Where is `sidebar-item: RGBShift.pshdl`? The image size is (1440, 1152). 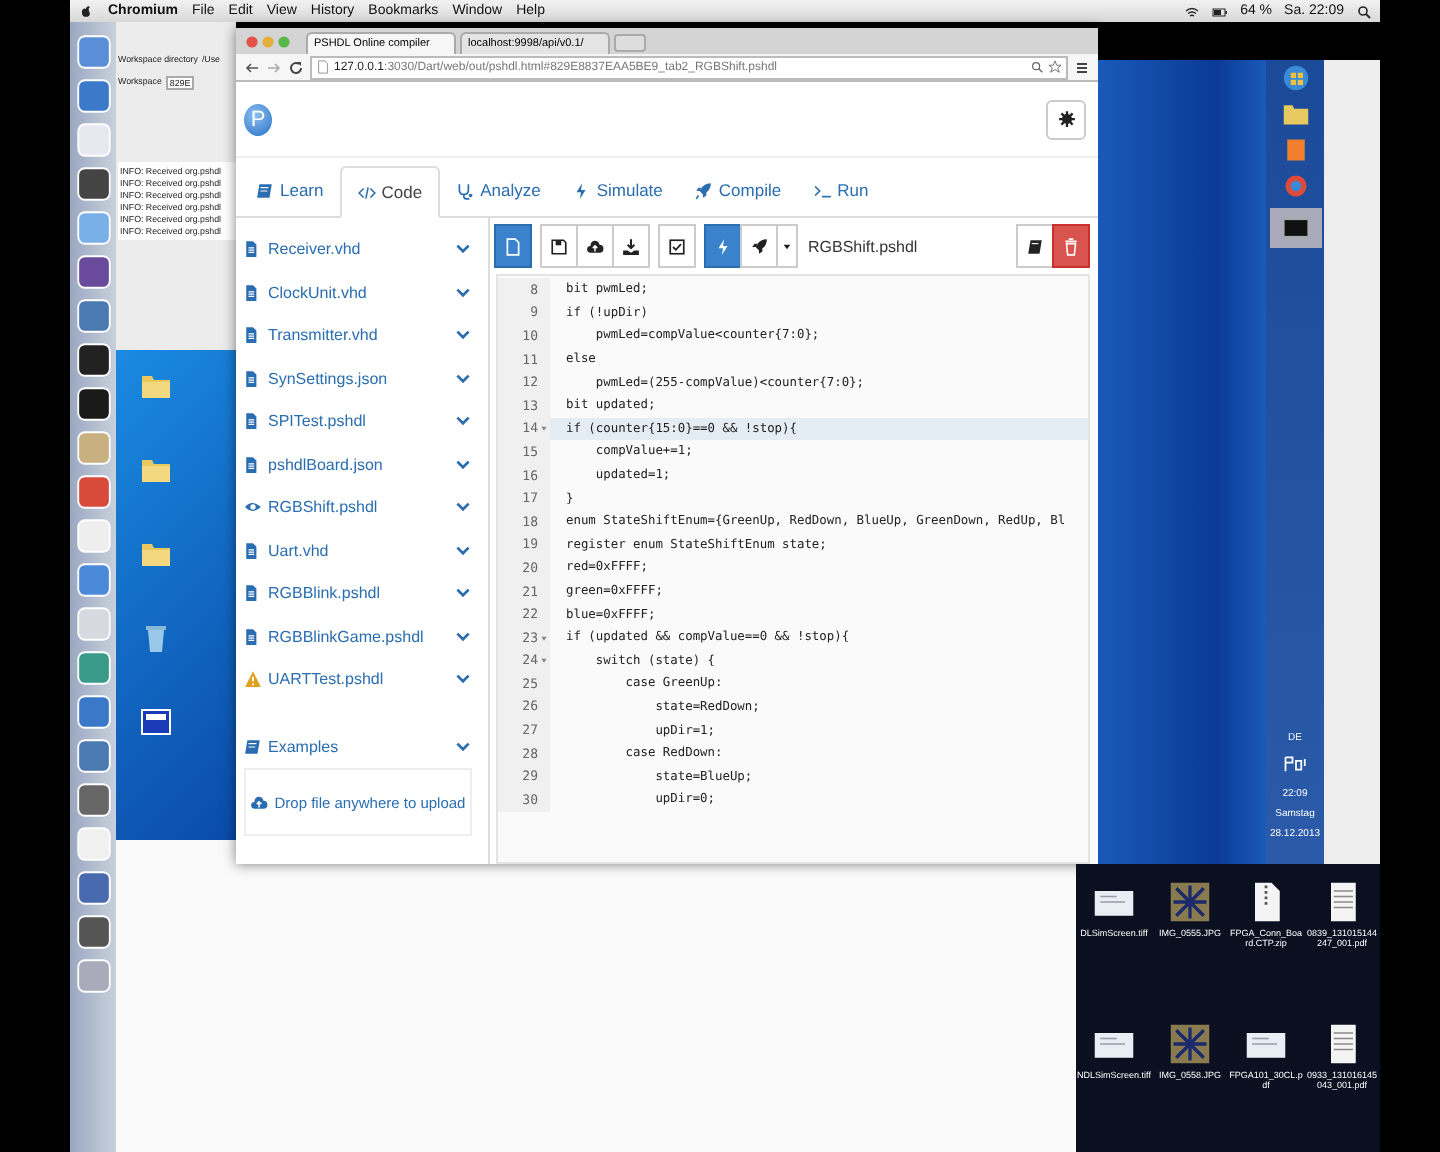
sidebar-item: RGBShift.pshdl is located at coordinates (358, 507).